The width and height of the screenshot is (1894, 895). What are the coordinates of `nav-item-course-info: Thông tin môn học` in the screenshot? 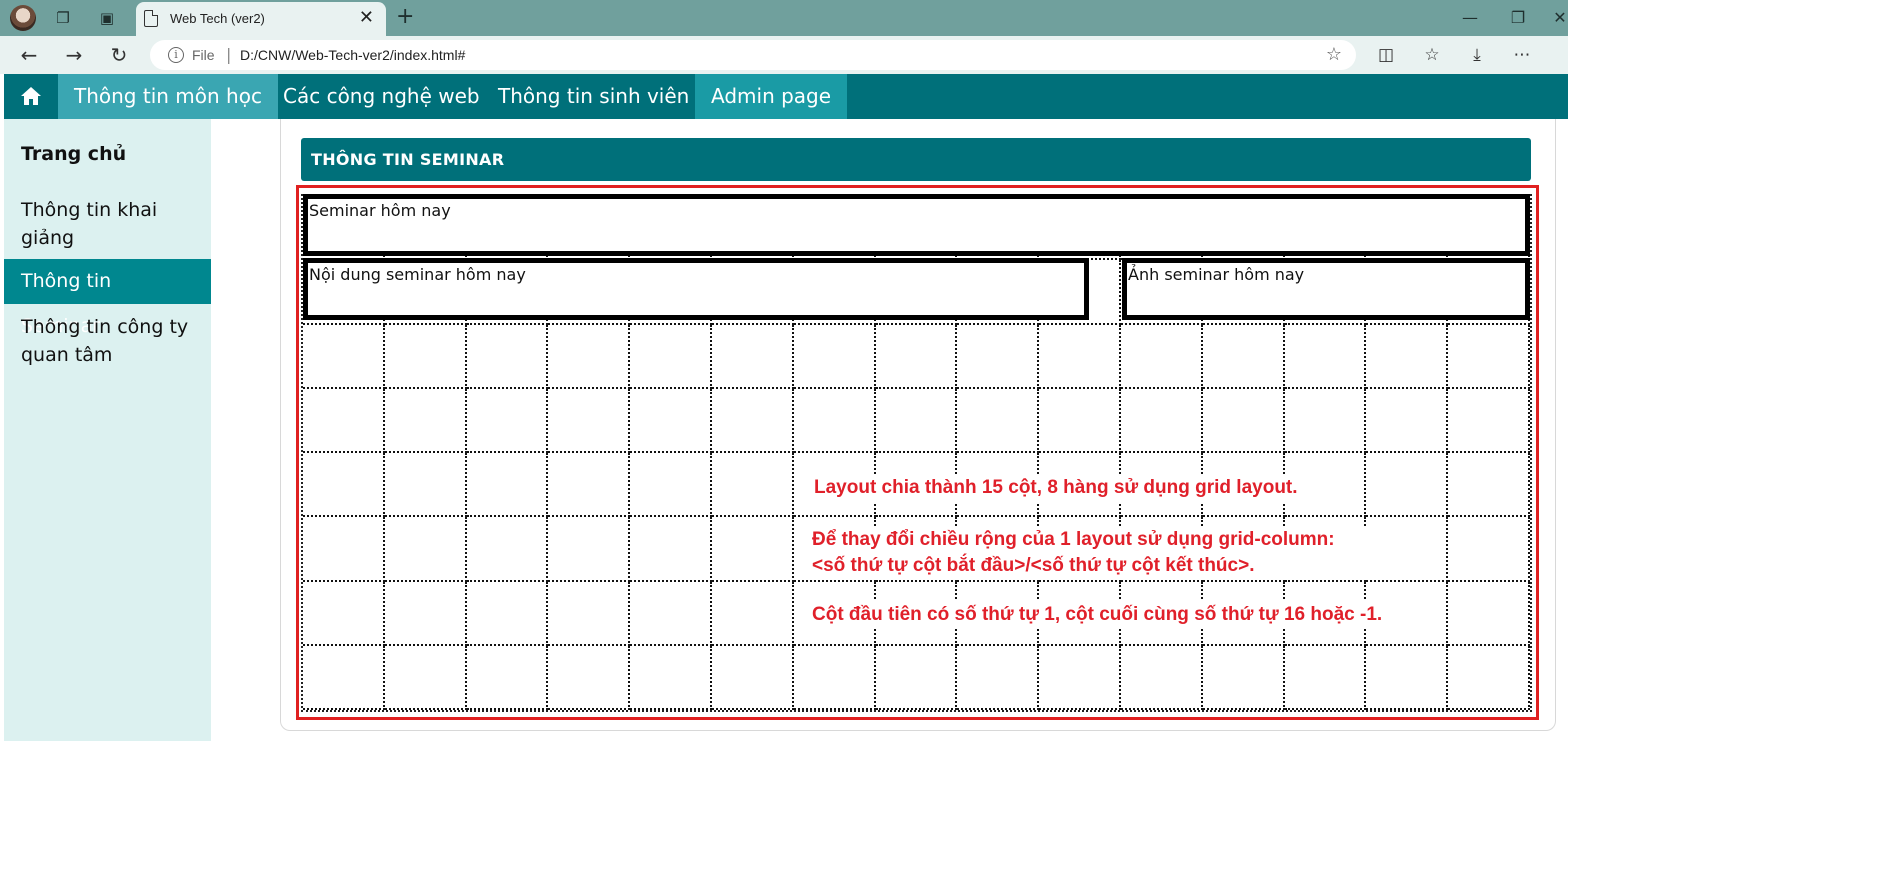 It's located at (168, 96).